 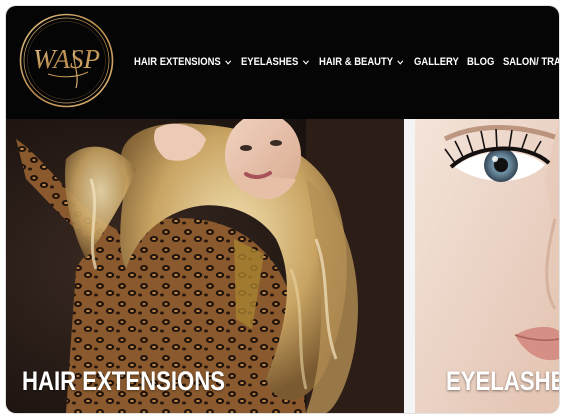 I want to click on hair-extensions-label: HAIR EXTENSIONS, so click(x=123, y=381).